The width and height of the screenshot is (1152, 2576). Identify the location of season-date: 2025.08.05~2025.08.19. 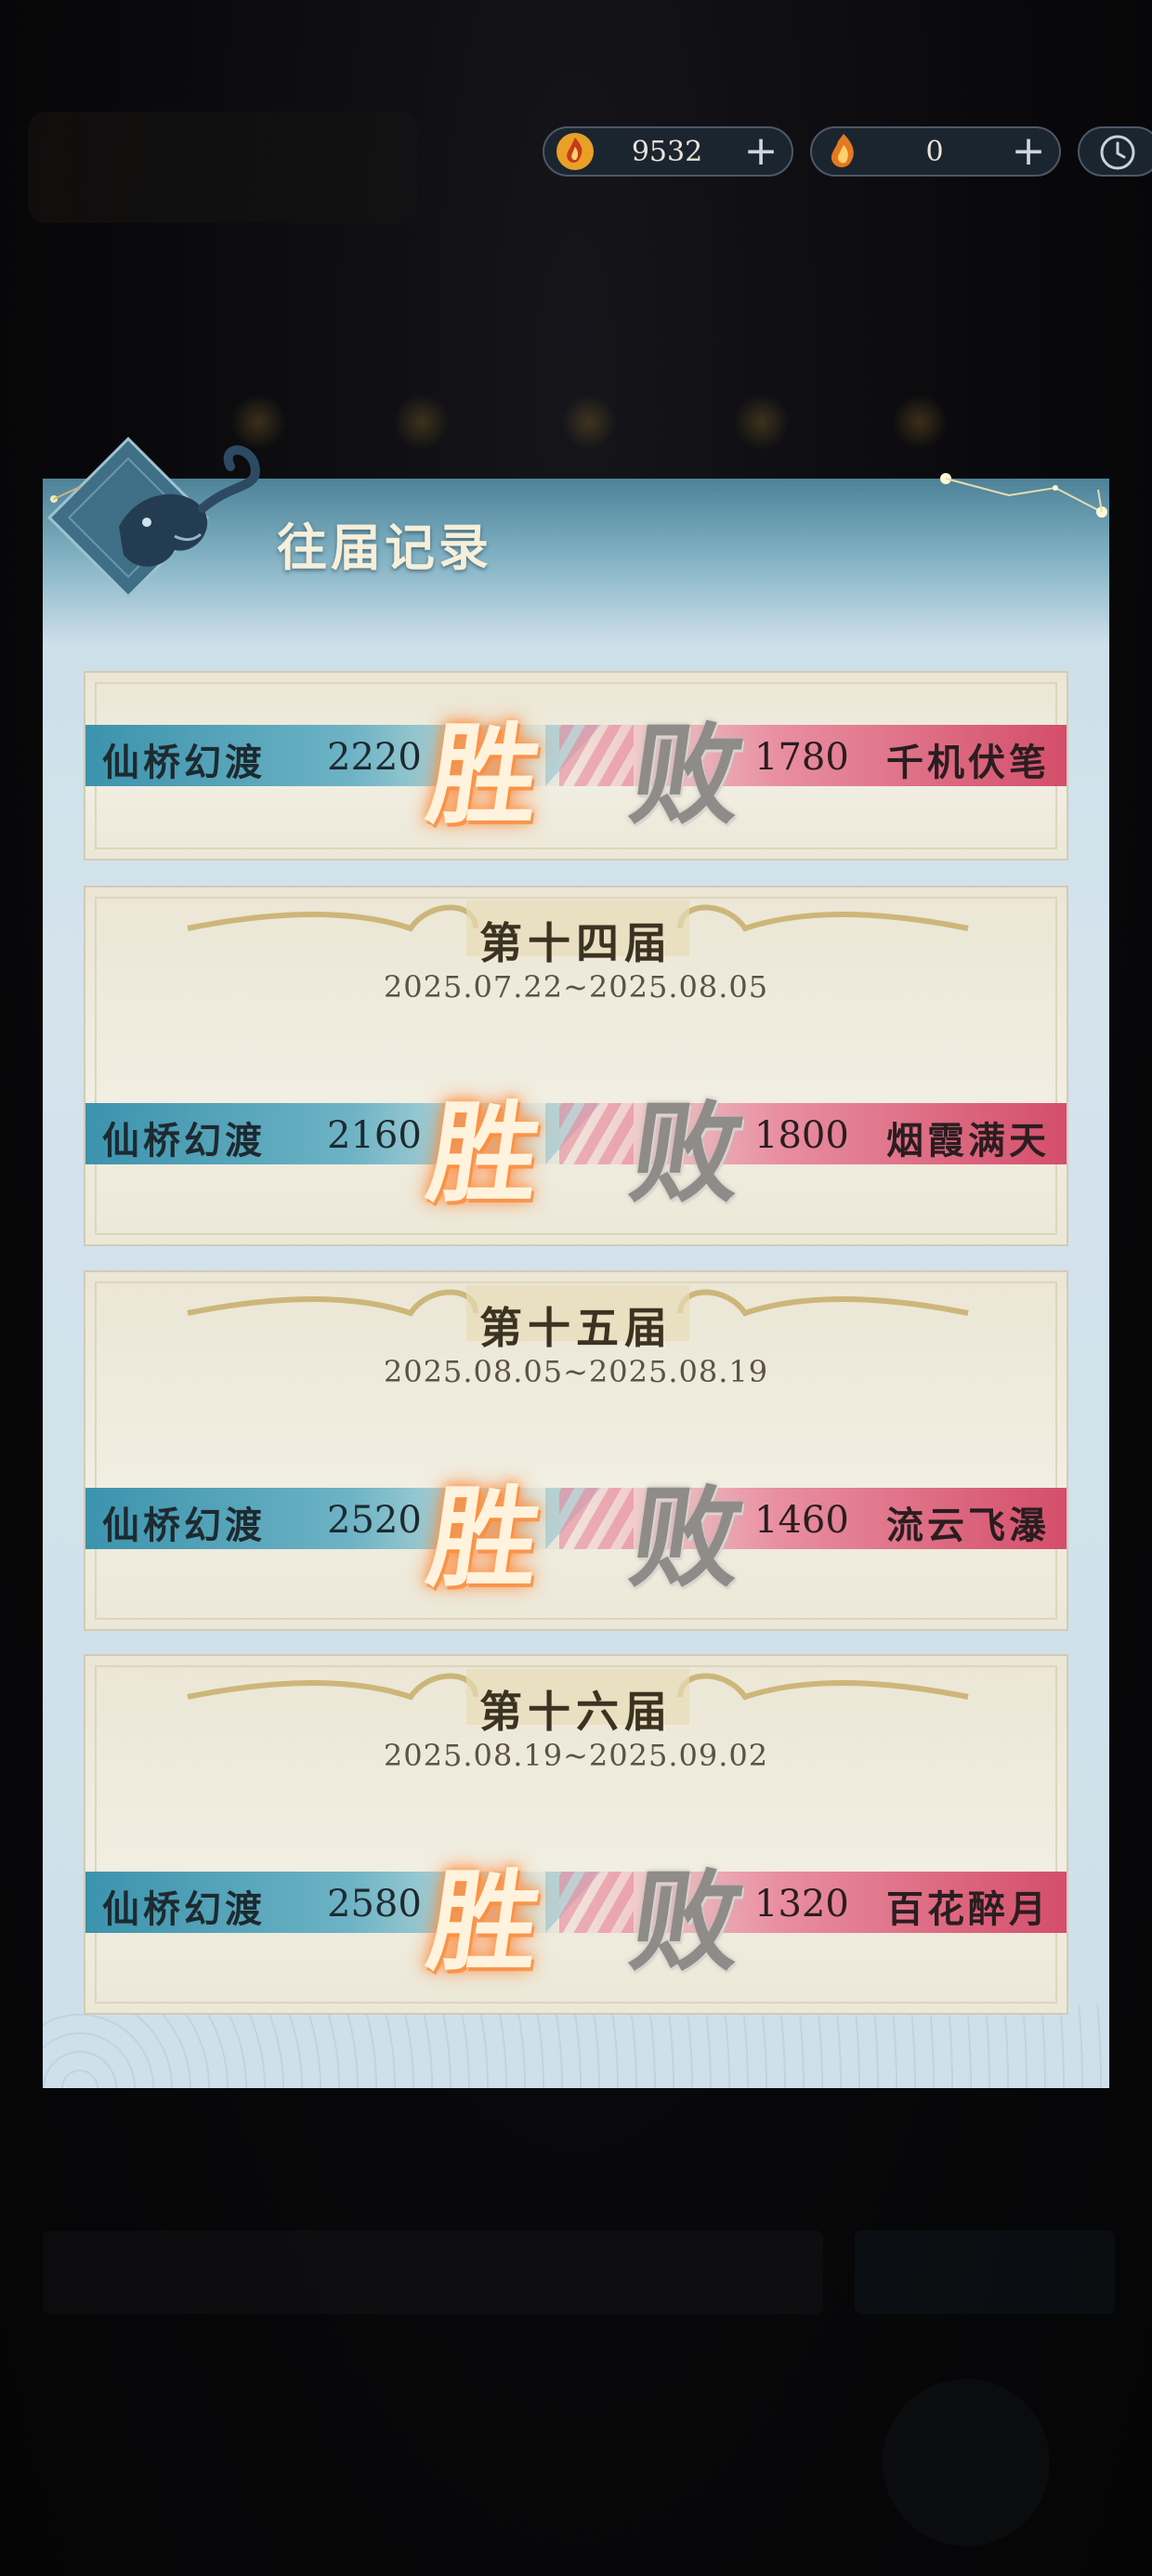
(576, 1371).